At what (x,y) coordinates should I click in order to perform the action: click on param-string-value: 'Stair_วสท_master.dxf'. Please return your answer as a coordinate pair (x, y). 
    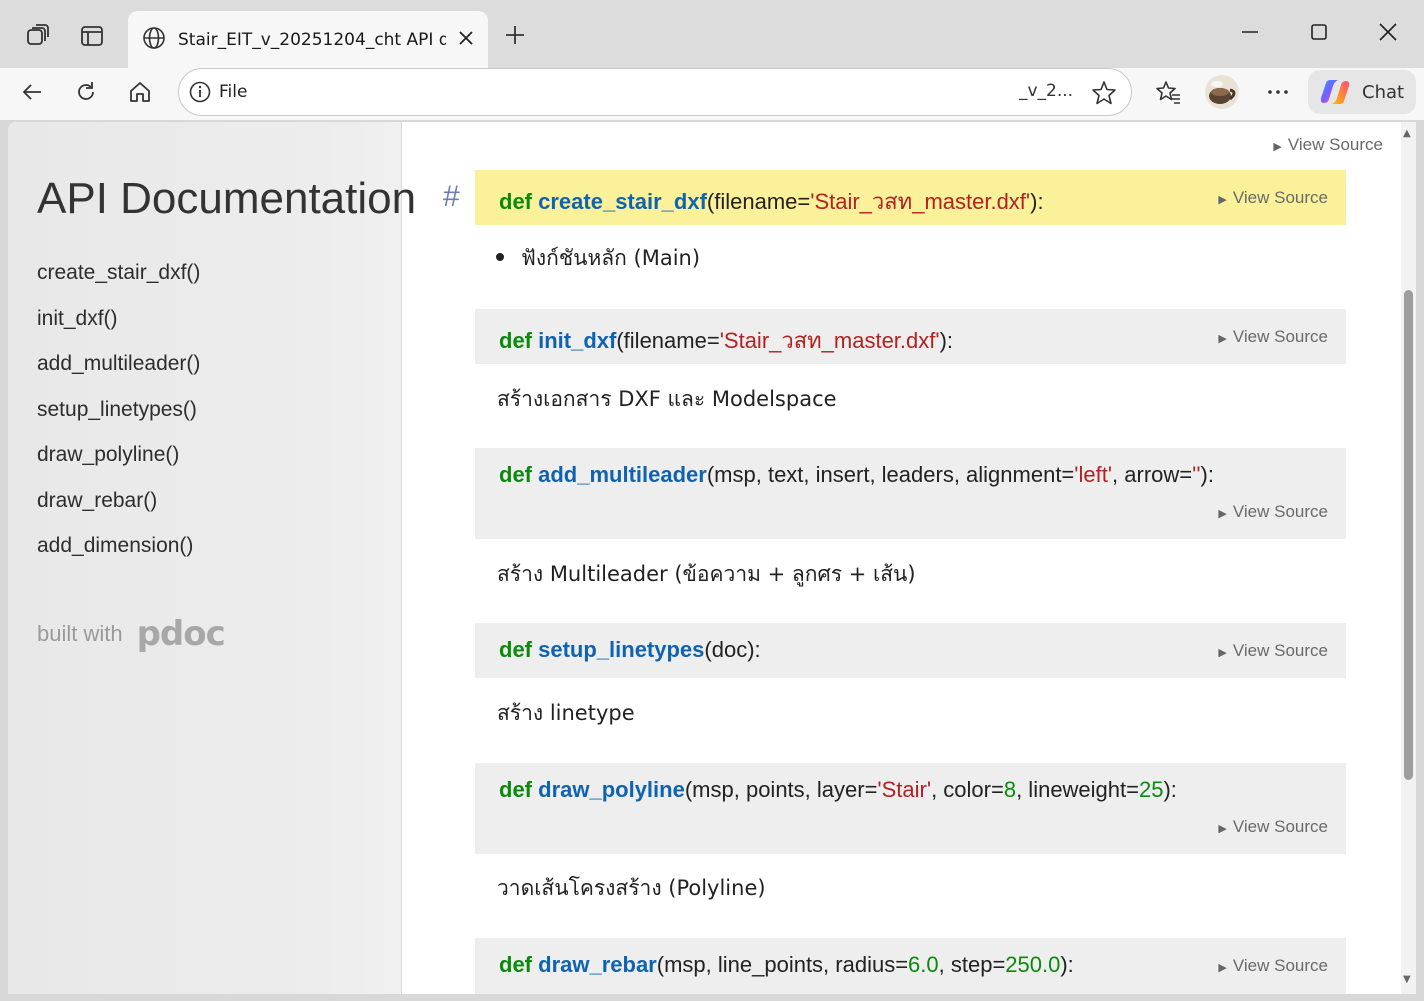
    Looking at the image, I should click on (920, 201).